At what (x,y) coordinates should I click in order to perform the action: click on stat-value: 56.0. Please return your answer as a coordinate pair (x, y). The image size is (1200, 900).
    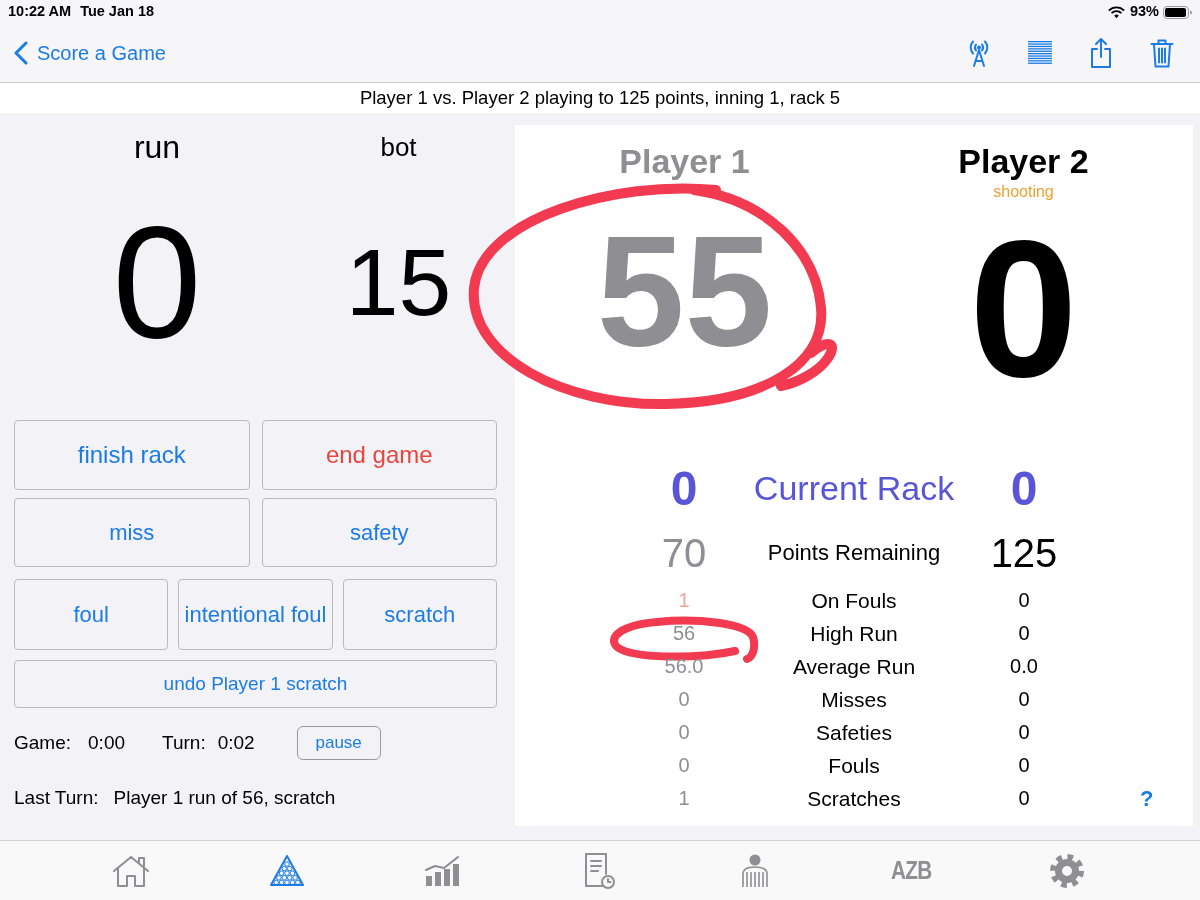
    Looking at the image, I should click on (684, 666).